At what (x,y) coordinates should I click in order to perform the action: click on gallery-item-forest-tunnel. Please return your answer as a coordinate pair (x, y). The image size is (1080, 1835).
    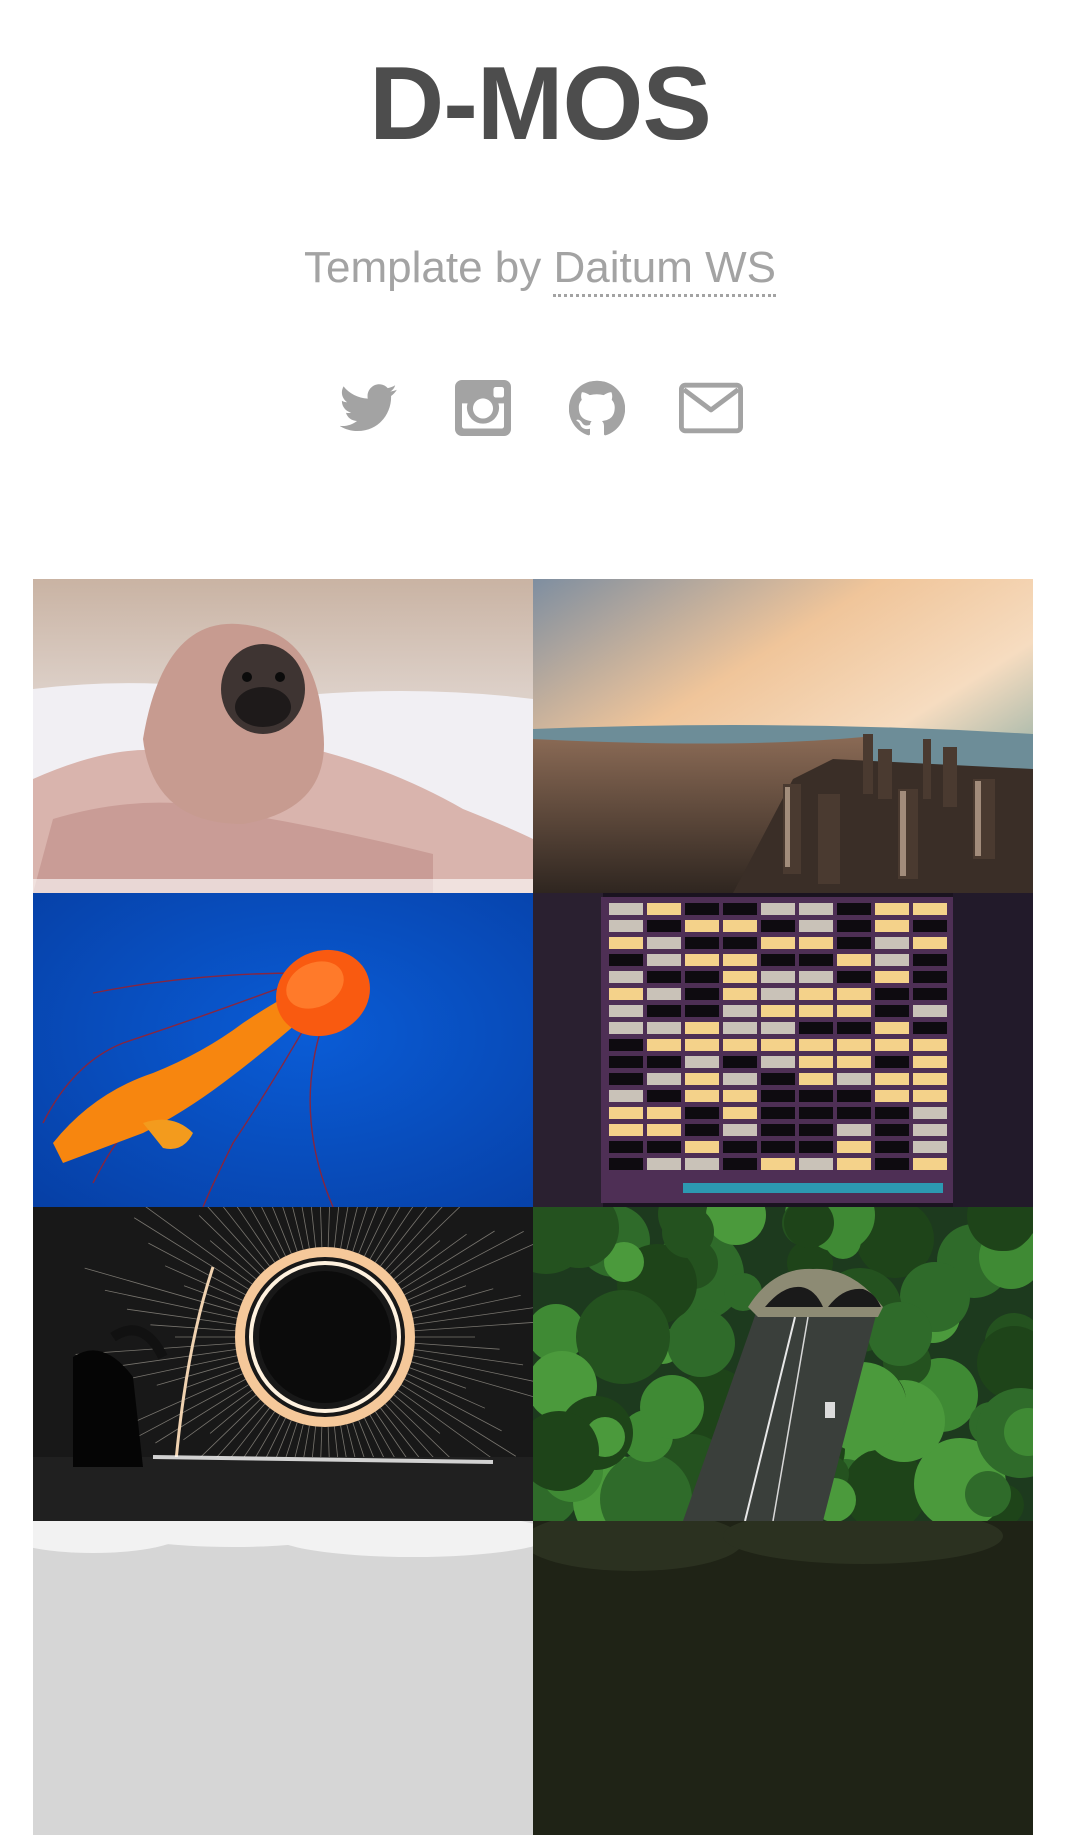
    Looking at the image, I should click on (783, 1364).